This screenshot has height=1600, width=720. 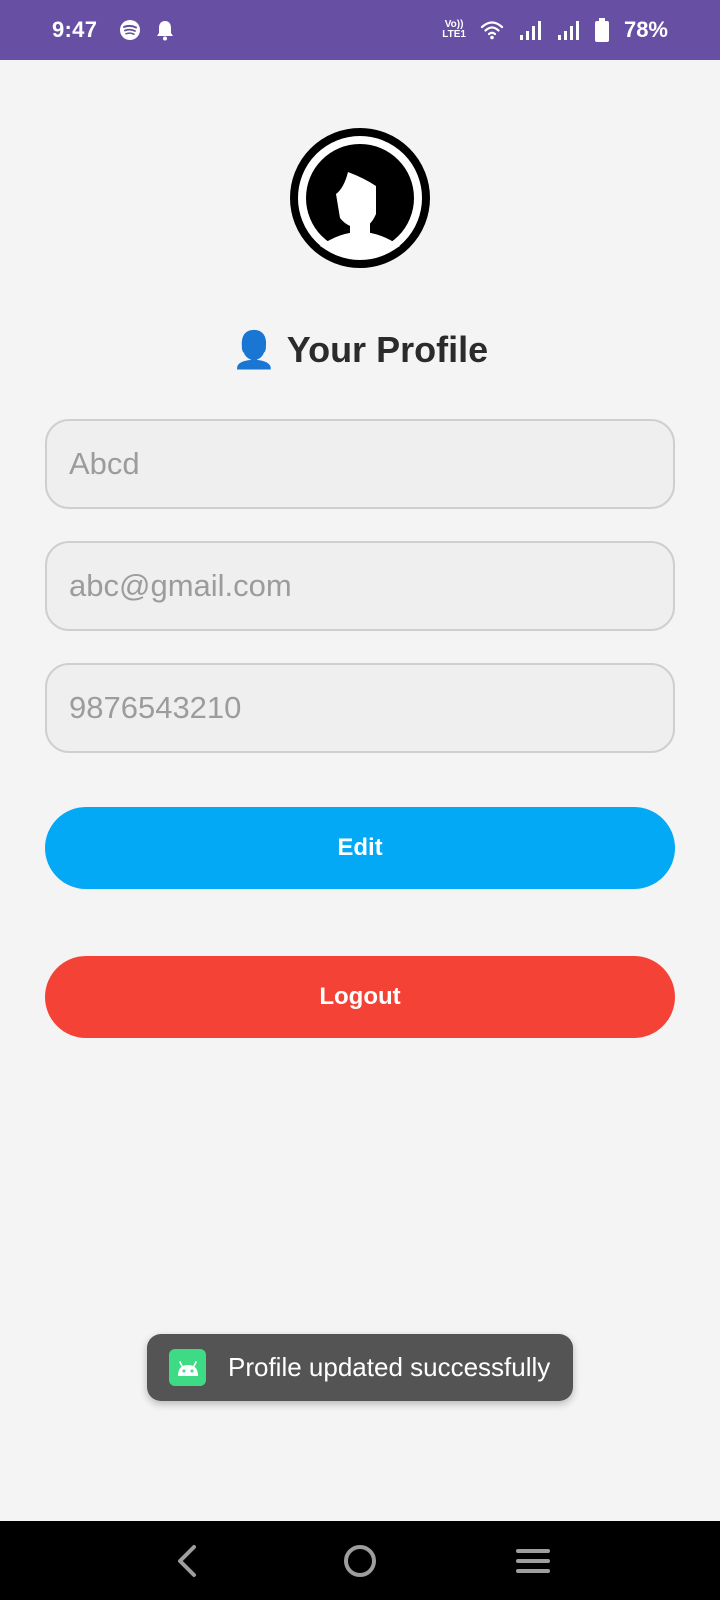 I want to click on notification-bell-icon, so click(x=165, y=30).